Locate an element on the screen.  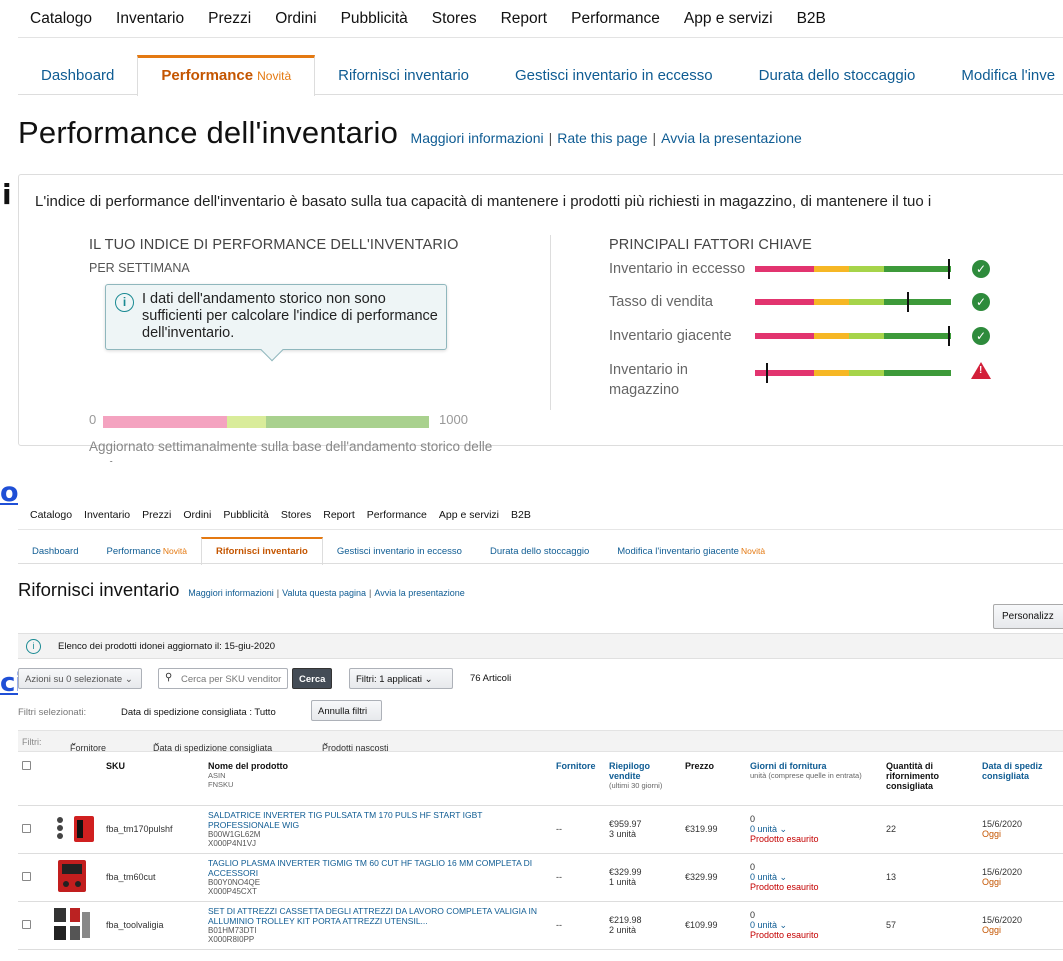
supply-cell: 00 unità ⌄ Prodotto esaurito is located at coordinates (814, 925).